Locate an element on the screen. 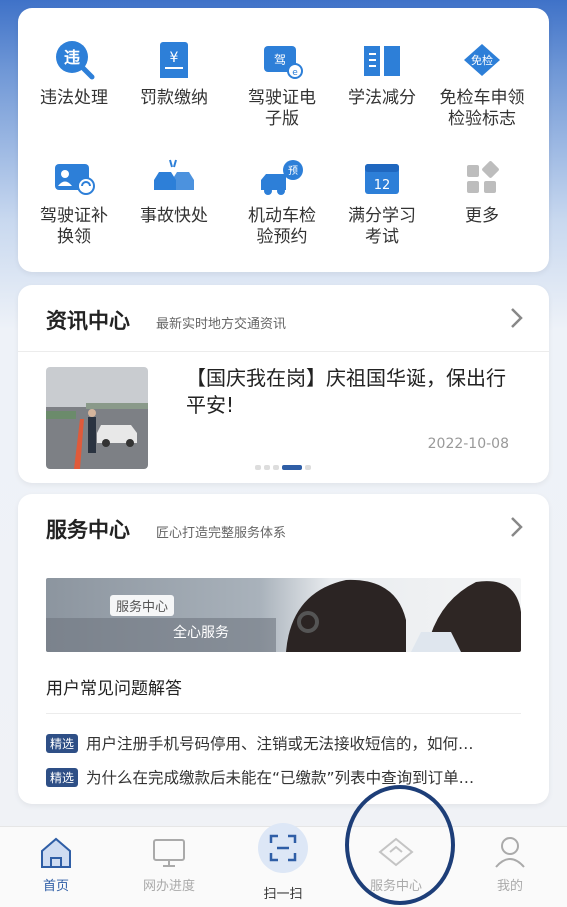  accident-icon is located at coordinates (174, 174).